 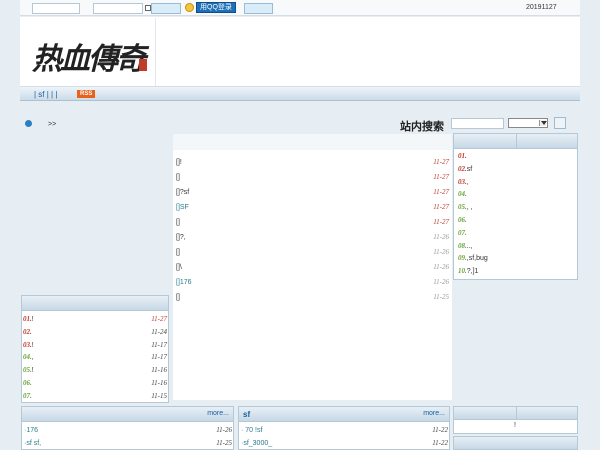 What do you see at coordinates (462, 194) in the screenshot?
I see `rank-number: 04.` at bounding box center [462, 194].